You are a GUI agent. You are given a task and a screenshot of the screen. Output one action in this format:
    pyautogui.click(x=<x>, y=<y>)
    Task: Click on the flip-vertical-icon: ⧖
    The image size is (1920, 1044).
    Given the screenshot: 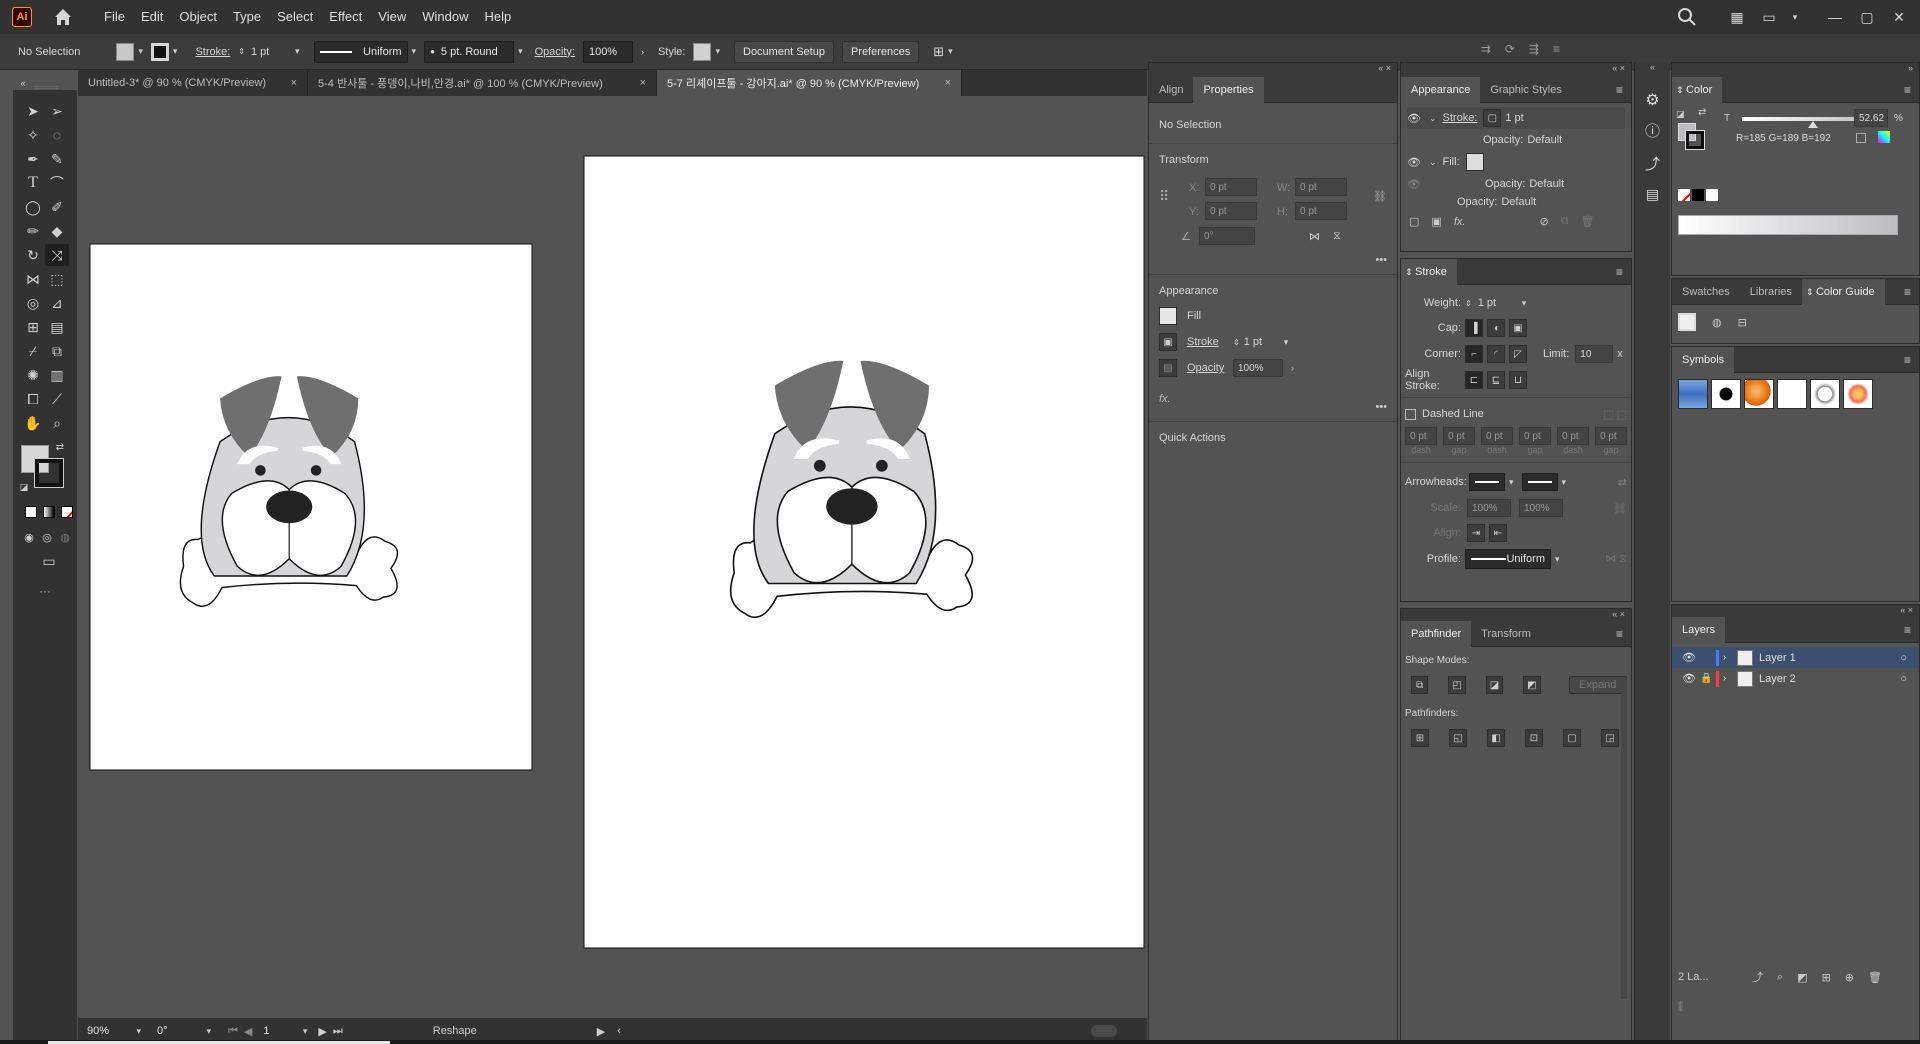 What is the action you would take?
    pyautogui.click(x=1337, y=236)
    